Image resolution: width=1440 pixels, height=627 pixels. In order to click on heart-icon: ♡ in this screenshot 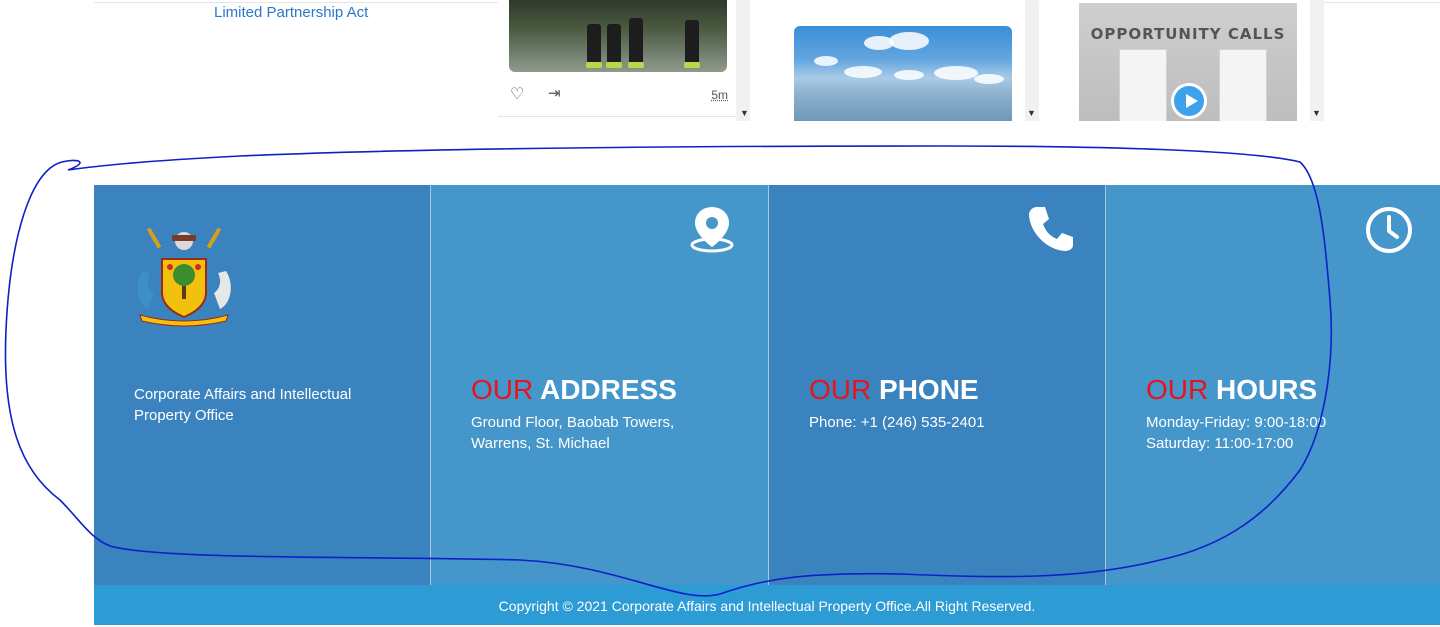, I will do `click(517, 94)`.